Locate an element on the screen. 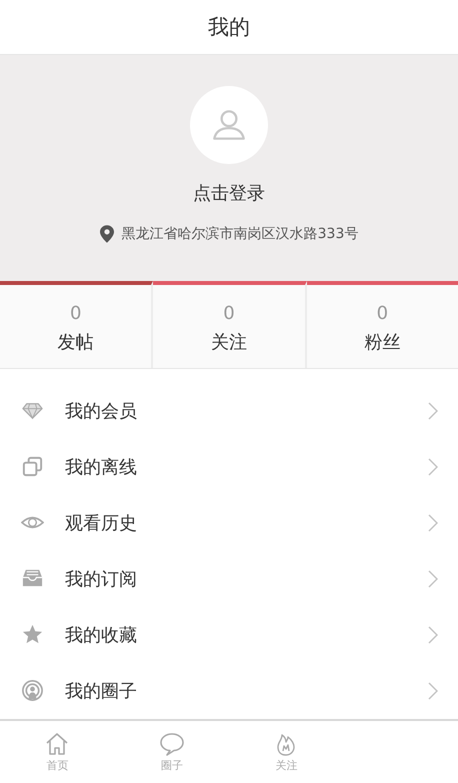  stat-tab: 0 发帖 is located at coordinates (77, 324).